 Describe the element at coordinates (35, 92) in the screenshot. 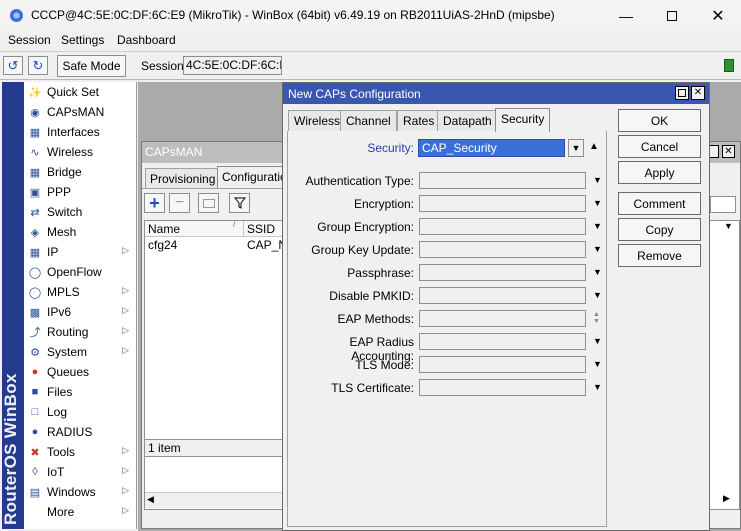

I see `magic-wand-icon: ✨` at that location.